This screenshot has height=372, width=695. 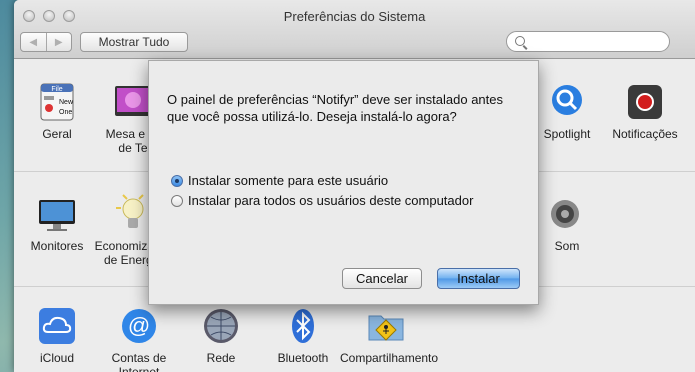 What do you see at coordinates (139, 361) in the screenshot?
I see `pref-label: Contas de Internet` at bounding box center [139, 361].